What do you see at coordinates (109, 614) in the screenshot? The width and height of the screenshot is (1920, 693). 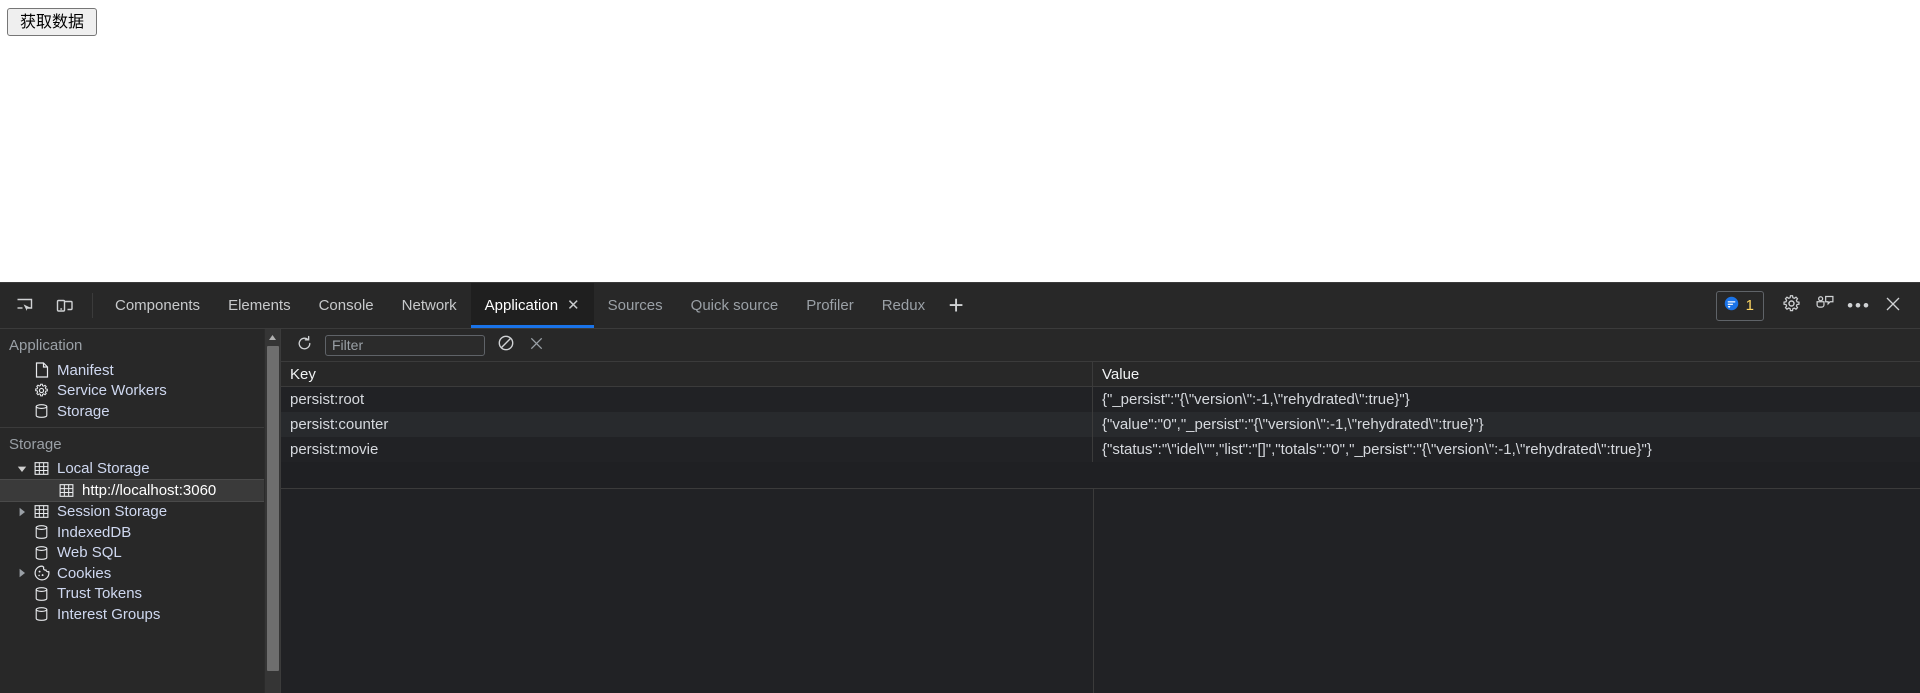 I see `sidebar-item-label: Interest Groups` at bounding box center [109, 614].